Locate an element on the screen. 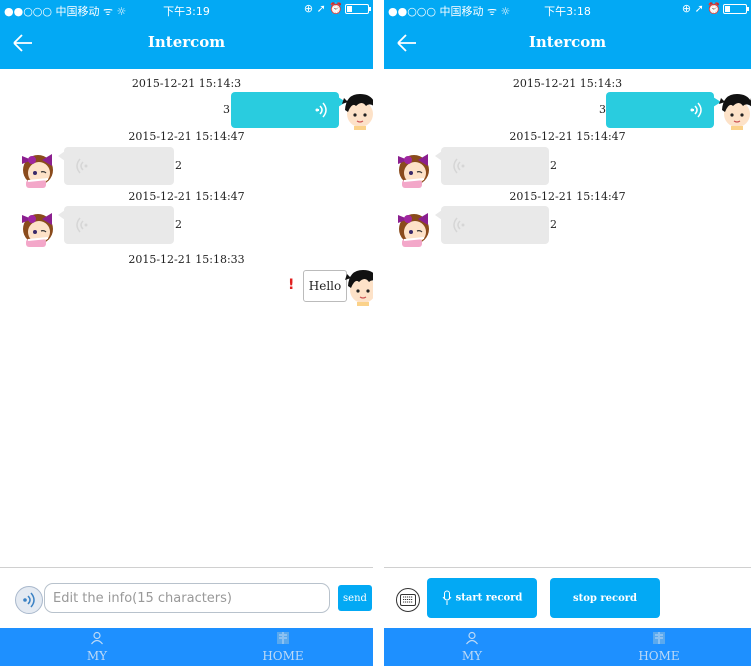 This screenshot has width=751, height=666. message-input is located at coordinates (187, 598).